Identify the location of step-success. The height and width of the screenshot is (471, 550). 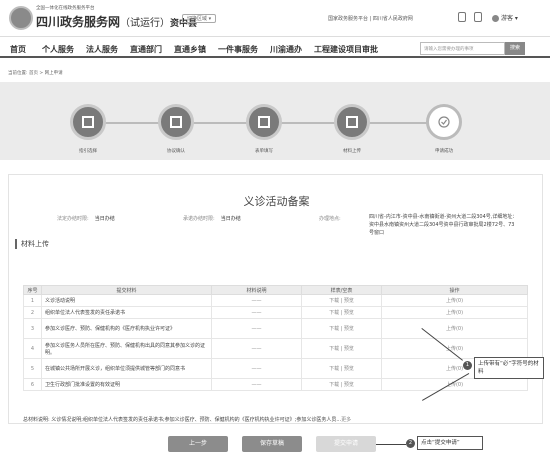
(444, 122).